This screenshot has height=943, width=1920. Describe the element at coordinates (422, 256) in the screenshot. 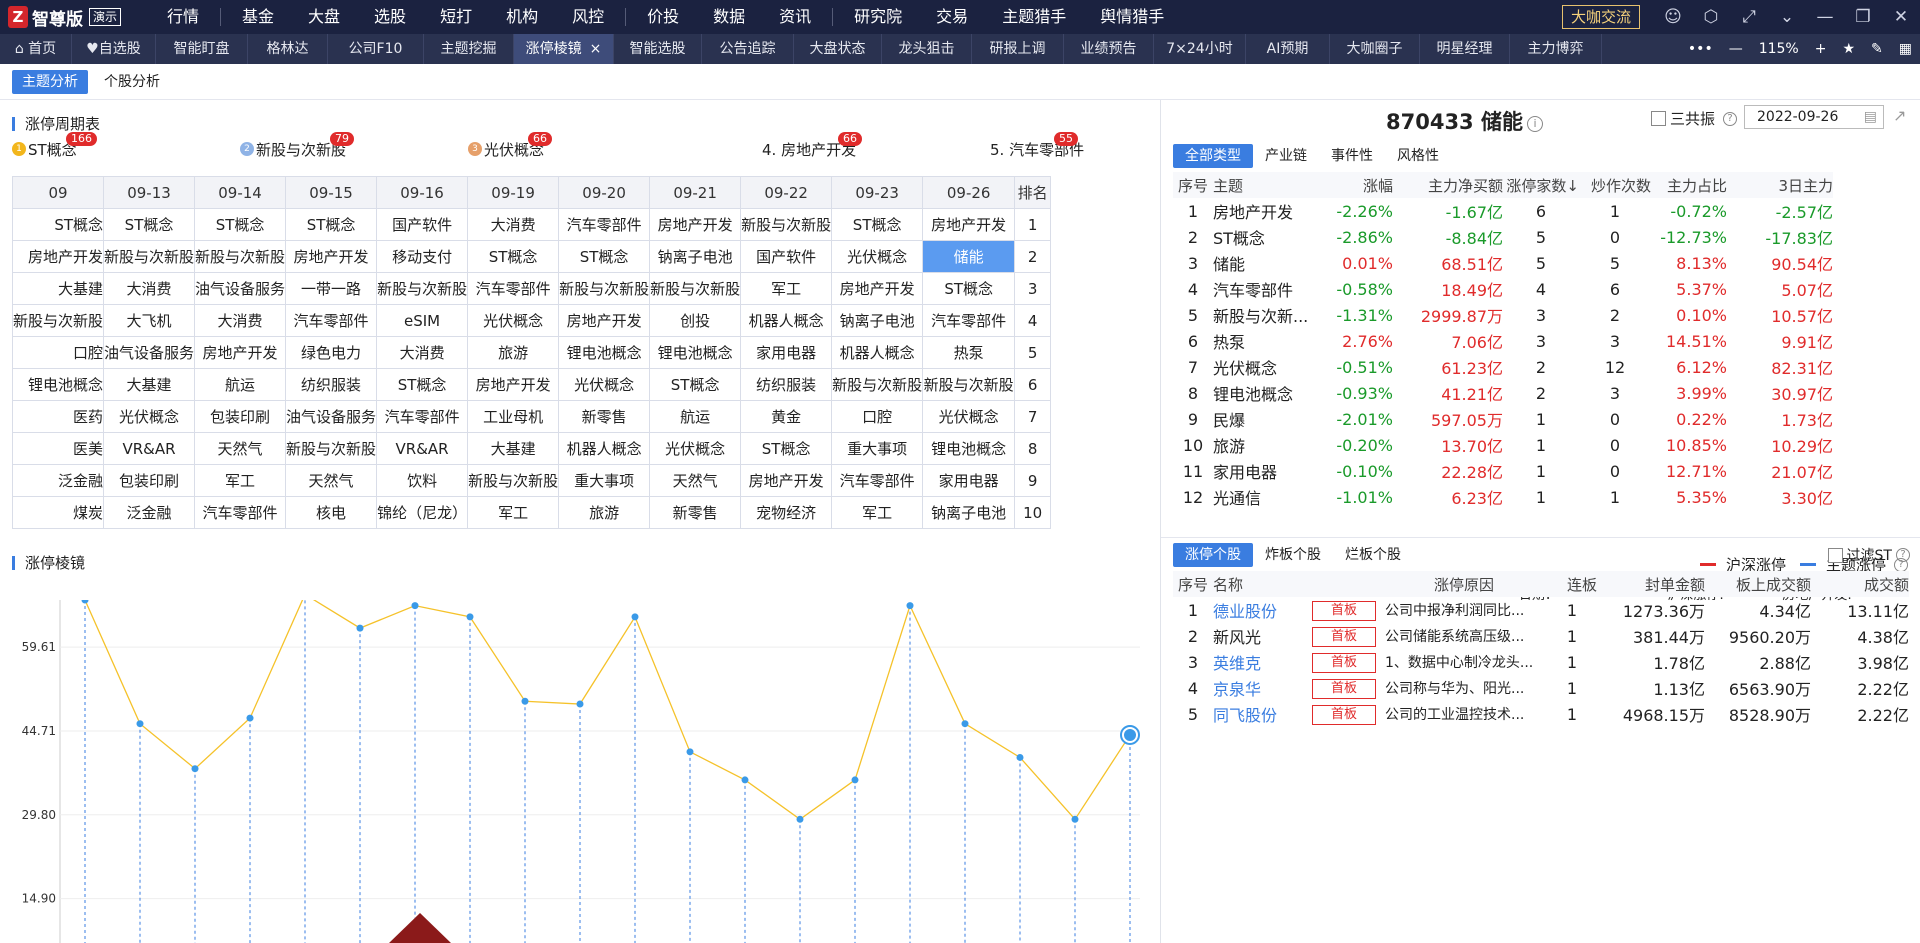

I see `cycle-cell: 移动支付` at that location.